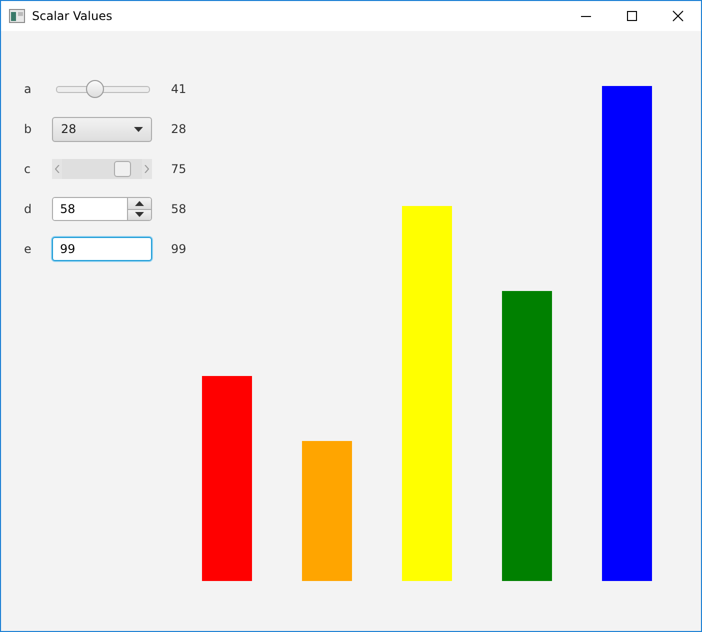  What do you see at coordinates (178, 249) in the screenshot?
I see `value-label: 99` at bounding box center [178, 249].